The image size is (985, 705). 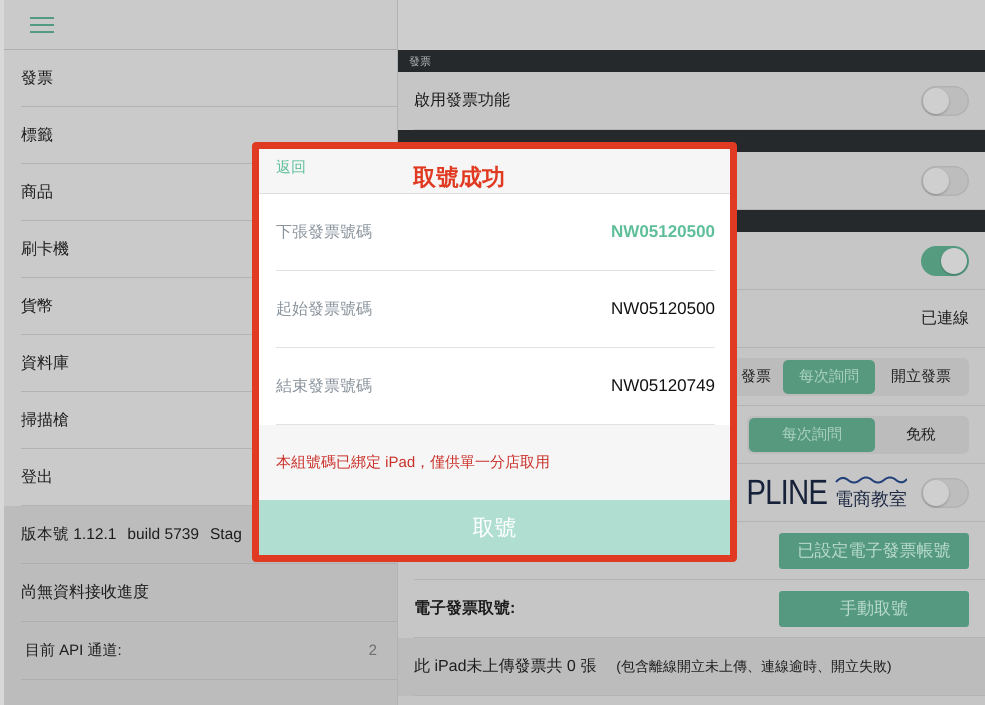 What do you see at coordinates (85, 592) in the screenshot?
I see `sync-status-text: 尚無資料接收進度` at bounding box center [85, 592].